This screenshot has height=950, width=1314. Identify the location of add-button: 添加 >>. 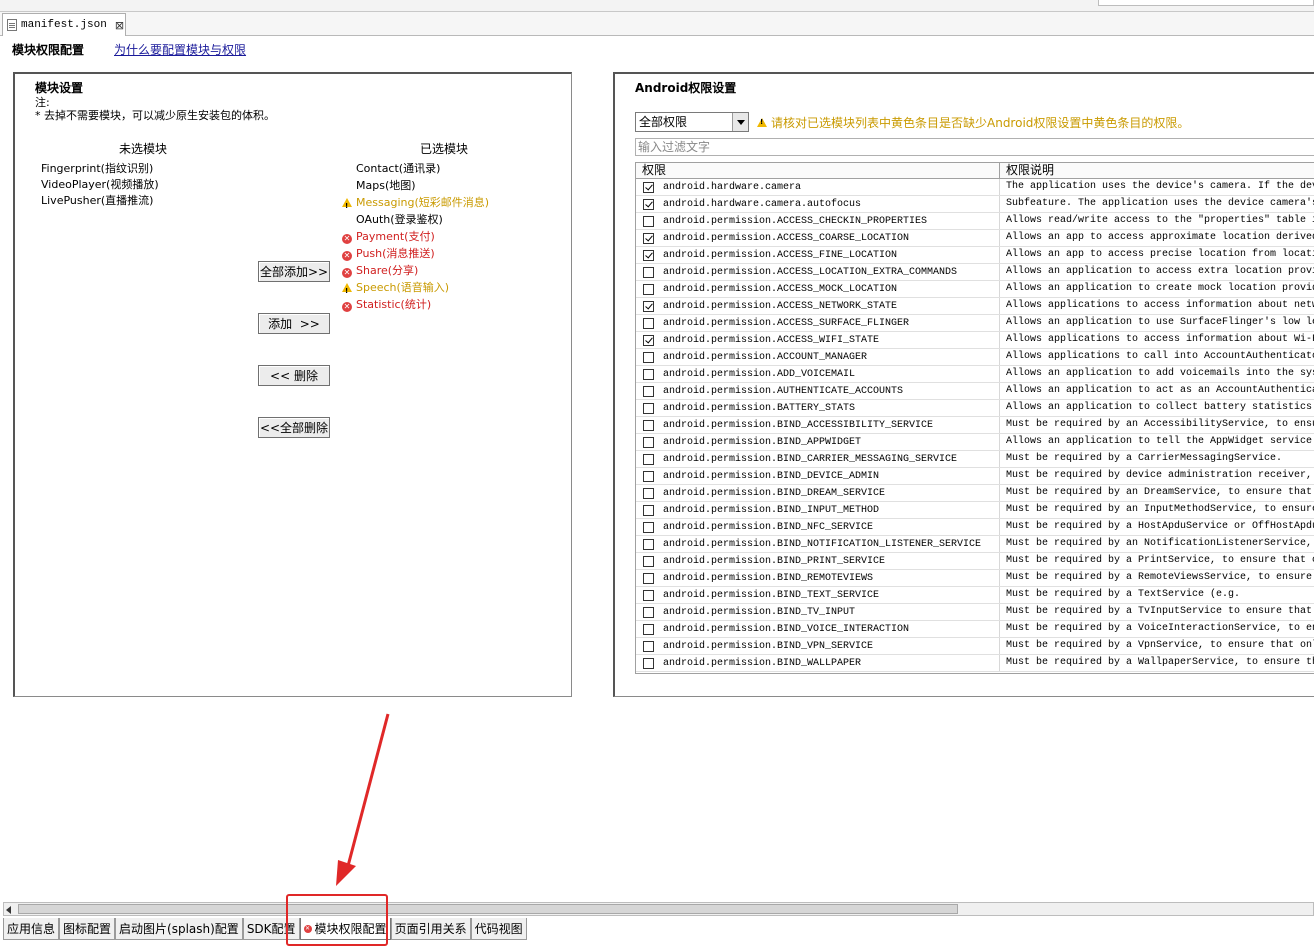
(294, 323).